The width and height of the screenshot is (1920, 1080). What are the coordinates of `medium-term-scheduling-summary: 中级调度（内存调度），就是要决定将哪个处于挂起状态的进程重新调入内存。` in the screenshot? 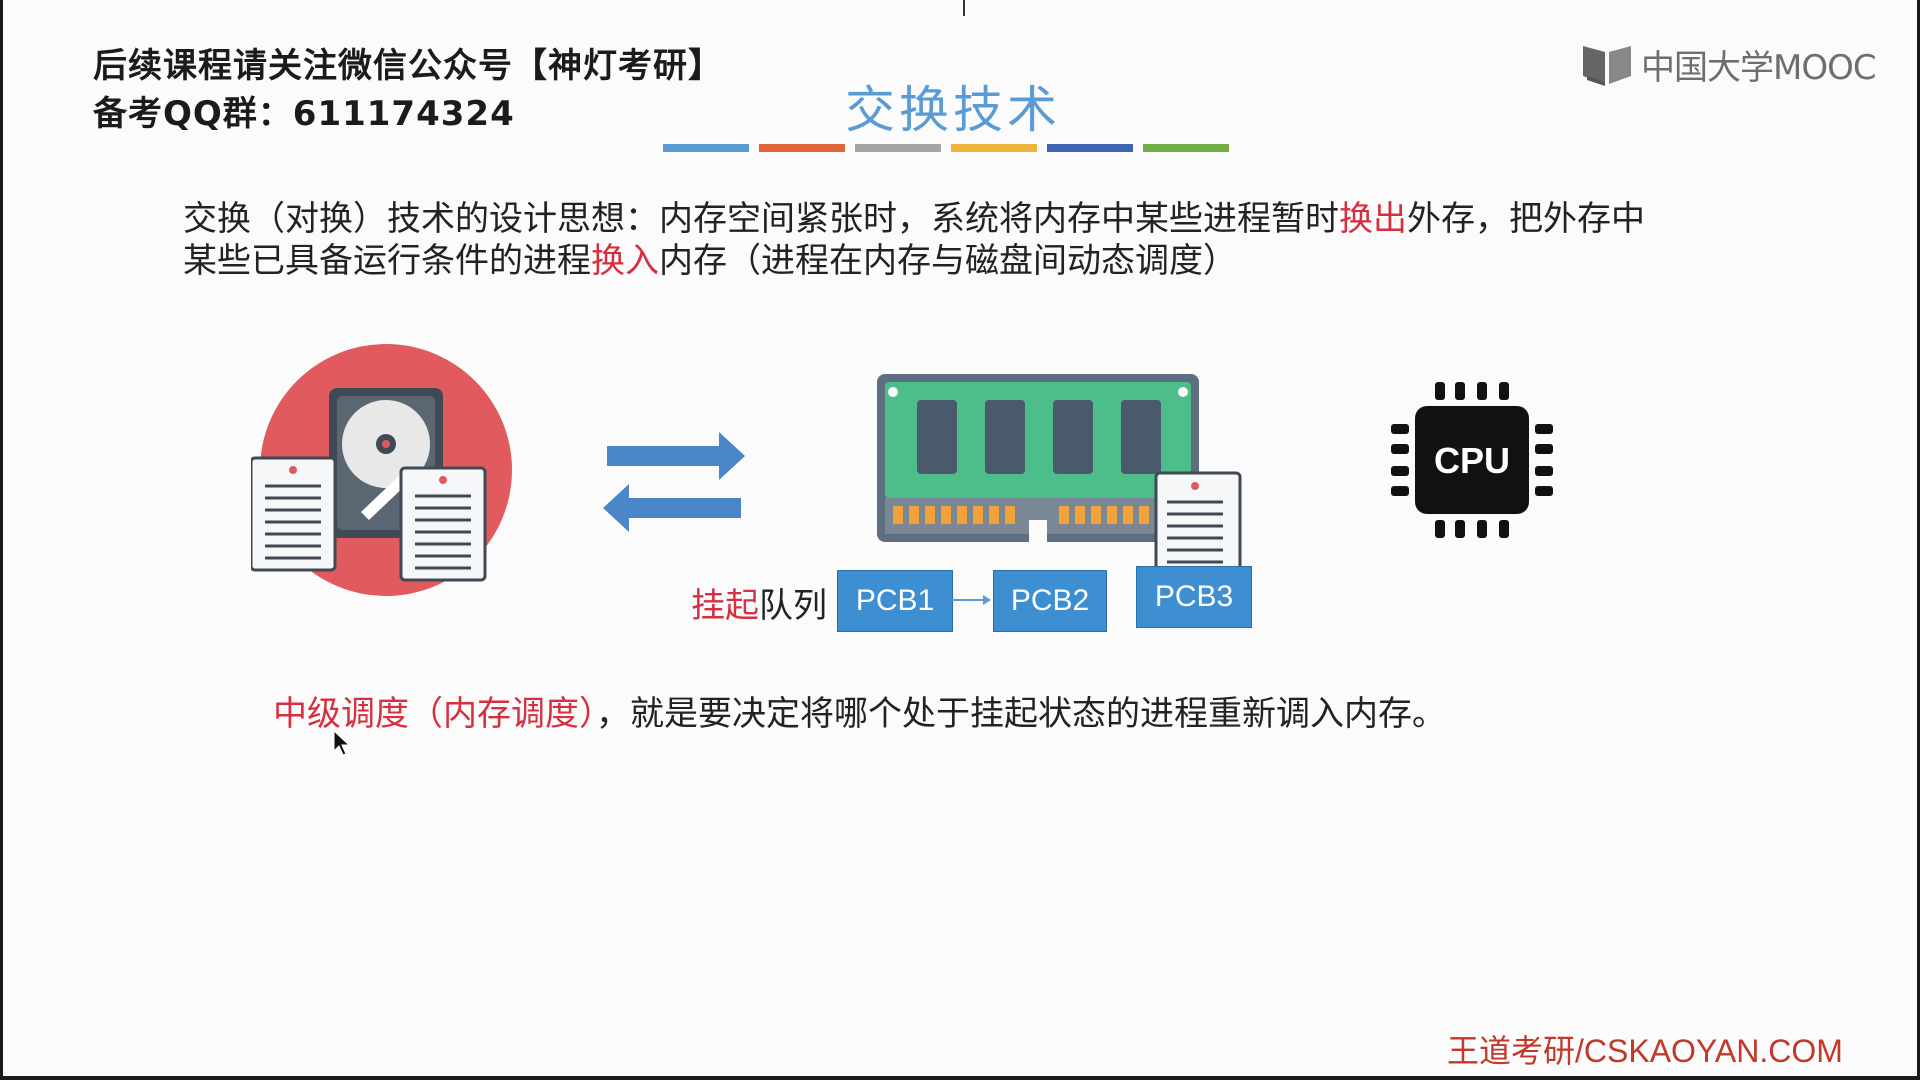 It's located at (859, 710).